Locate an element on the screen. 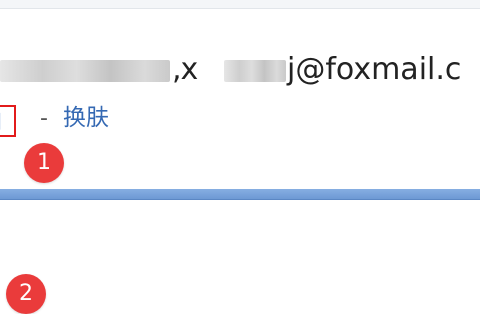 The height and width of the screenshot is (314, 480). account-email-domain: j@foxmail.c is located at coordinates (374, 69).